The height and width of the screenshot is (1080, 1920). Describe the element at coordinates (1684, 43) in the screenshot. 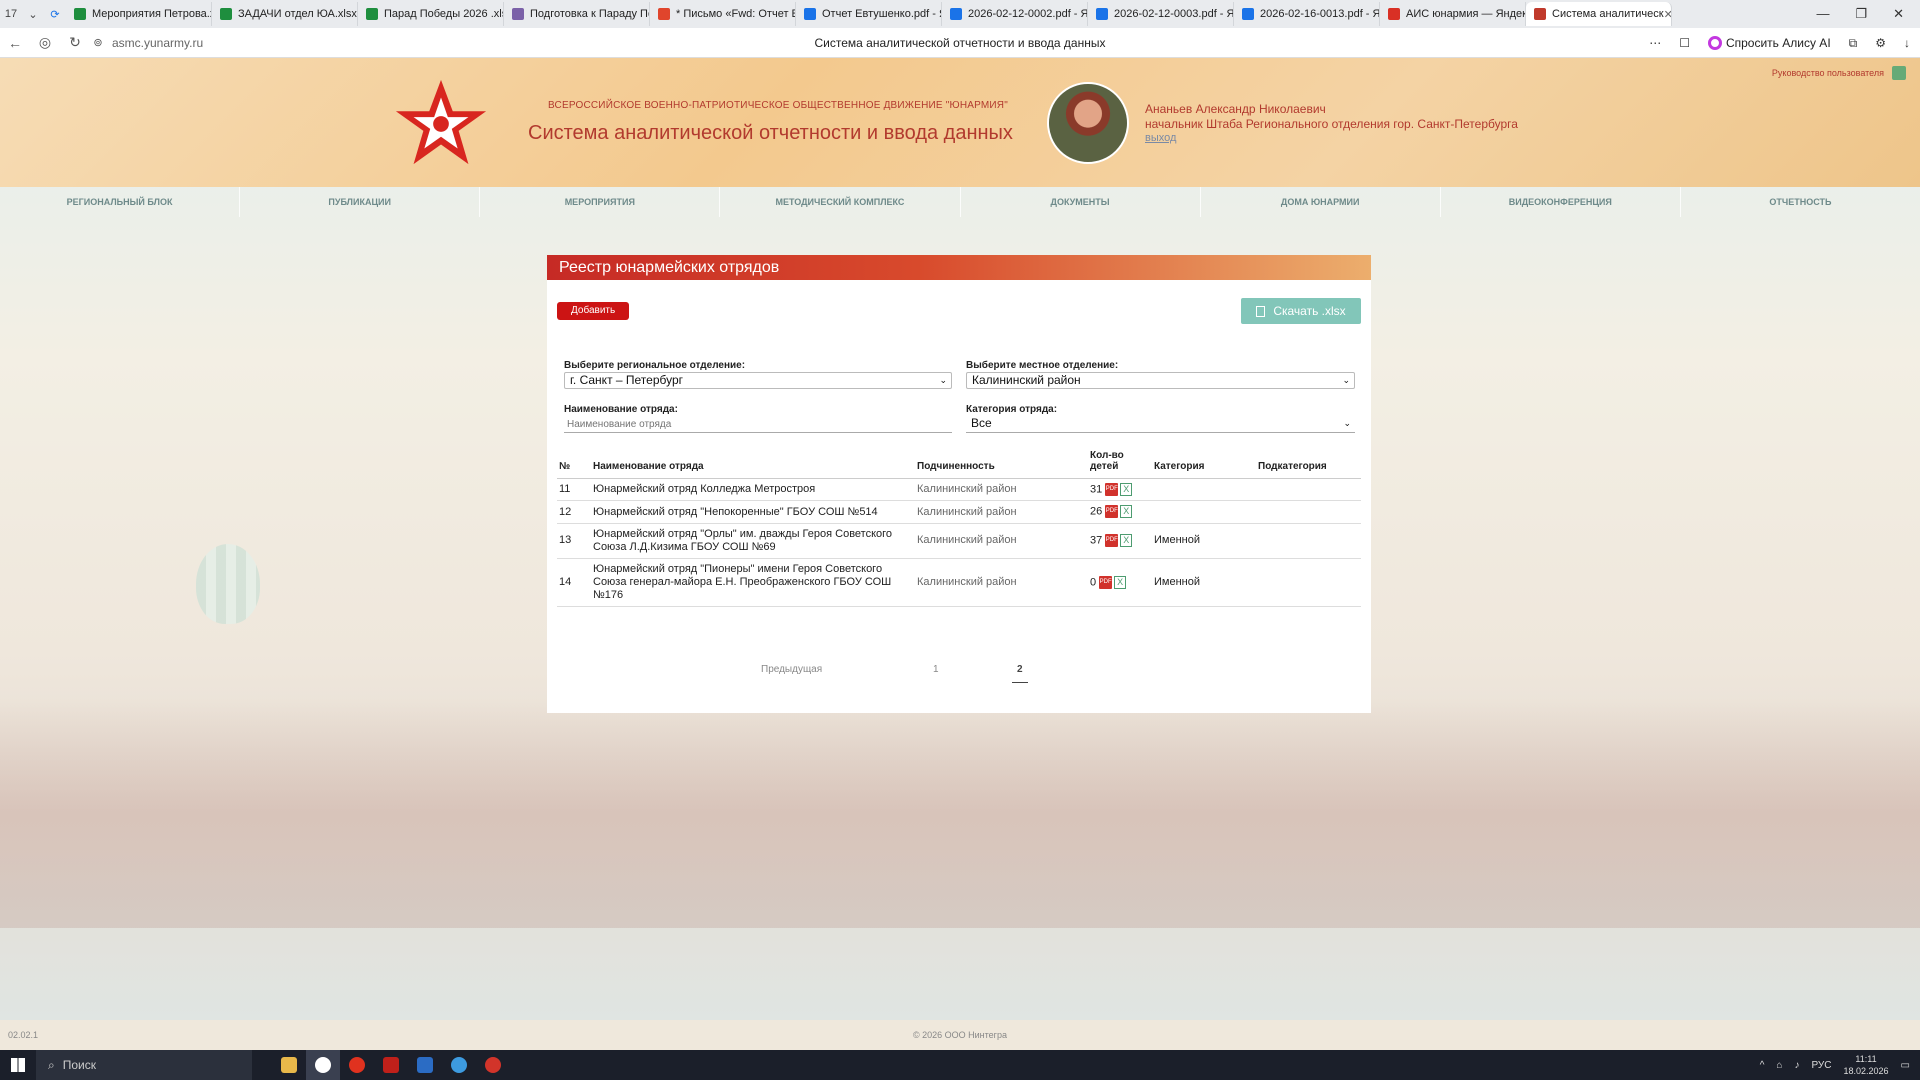

I see `bookmark-icon: ☐` at that location.